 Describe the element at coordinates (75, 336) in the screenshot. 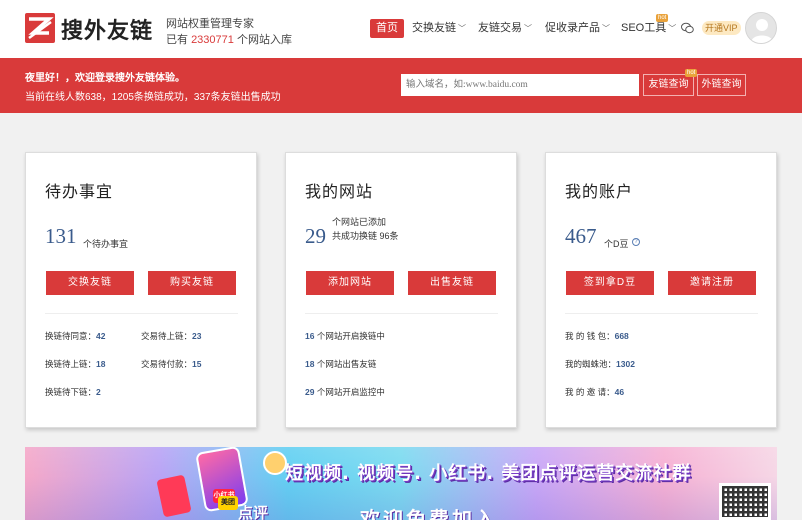

I see `stat-item: 换链待同意：42` at that location.